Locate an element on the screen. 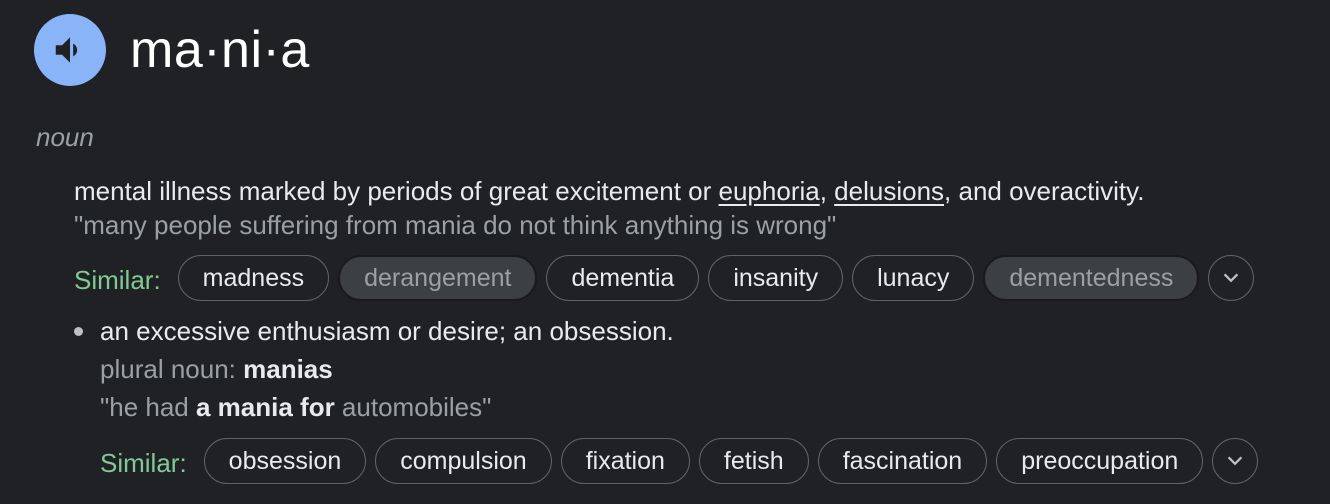 Image resolution: width=1330 pixels, height=504 pixels. example-2: "he had a mania for automobiles" is located at coordinates (295, 407).